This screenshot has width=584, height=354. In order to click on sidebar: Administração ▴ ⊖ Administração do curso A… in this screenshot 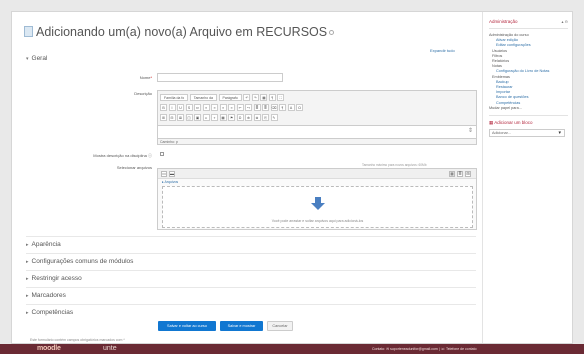, I will do `click(527, 177)`.